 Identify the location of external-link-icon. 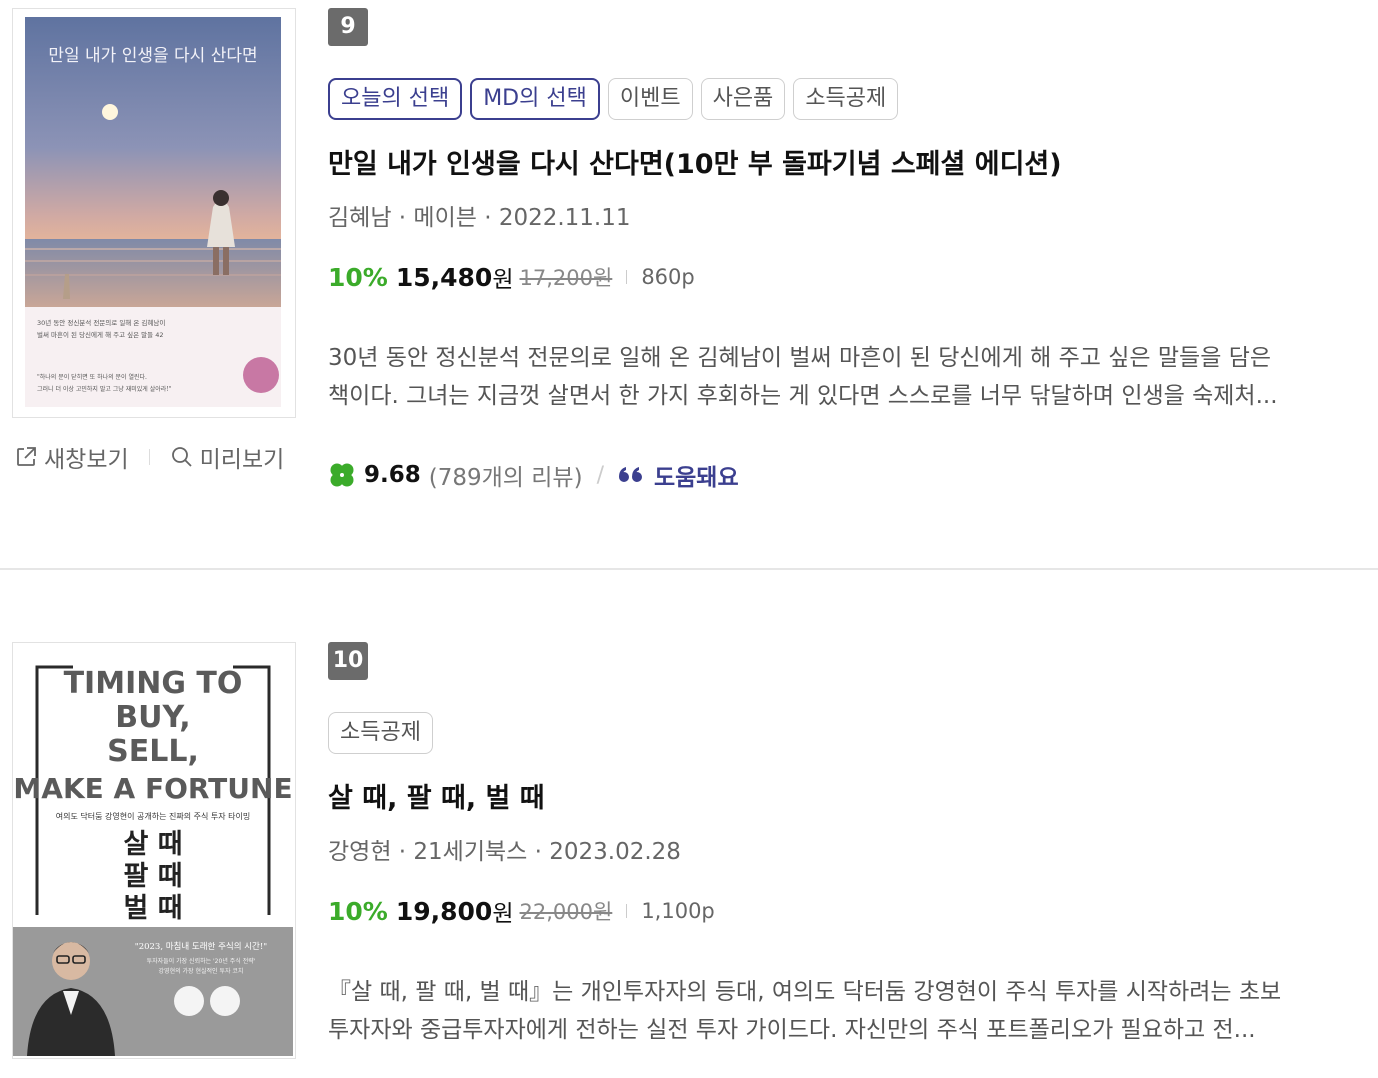
(26, 456).